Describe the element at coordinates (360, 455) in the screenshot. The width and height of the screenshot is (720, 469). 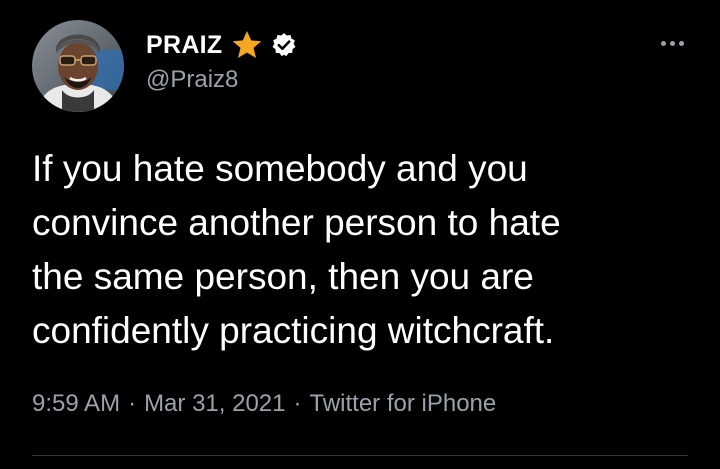
I see `divider` at that location.